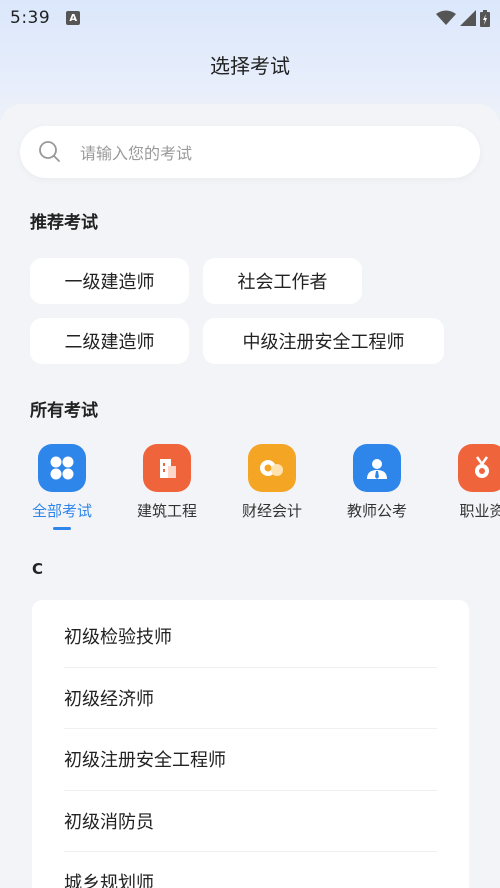  I want to click on list-item: 初级经济师, so click(250, 698).